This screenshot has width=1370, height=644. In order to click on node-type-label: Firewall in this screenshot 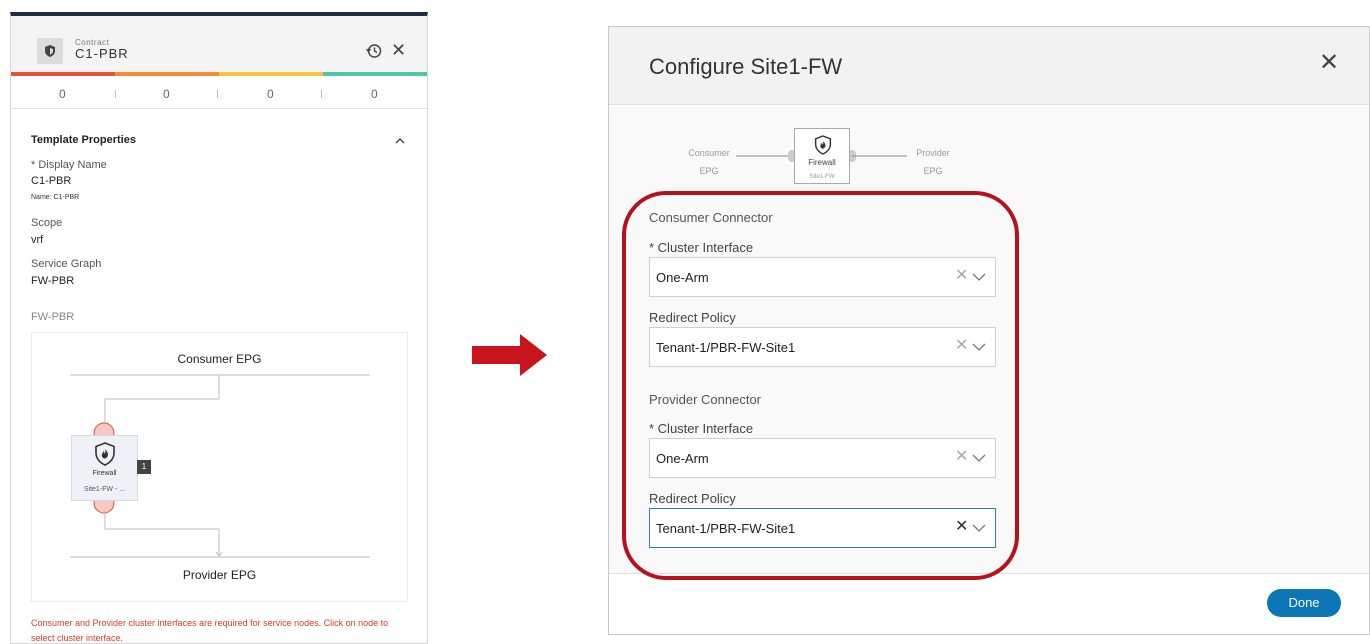, I will do `click(104, 473)`.